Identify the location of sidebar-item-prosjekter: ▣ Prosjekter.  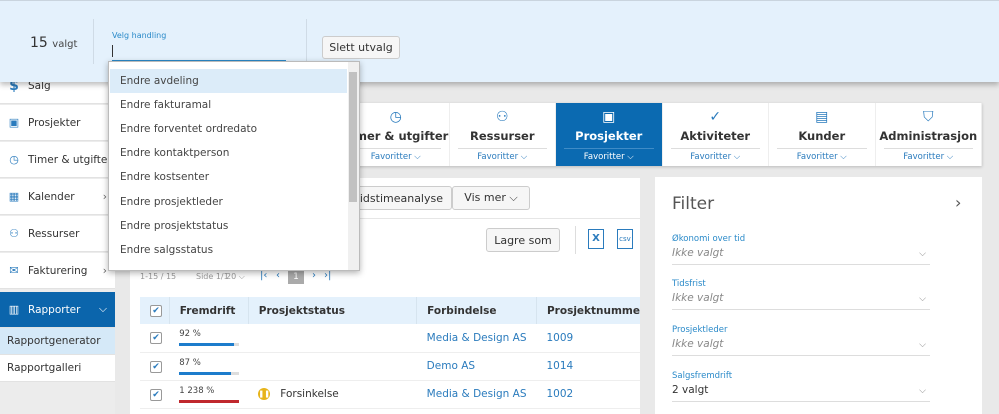
(57, 123).